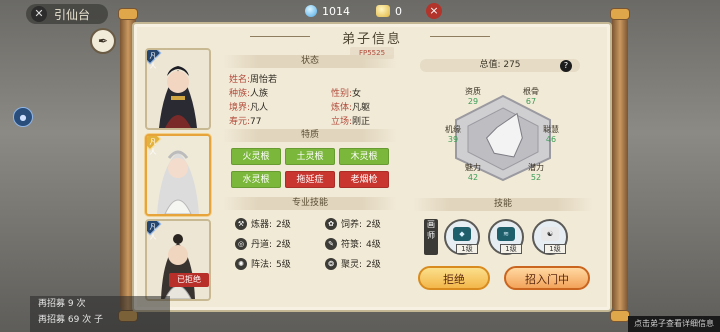  I want to click on close-button: ×, so click(434, 11).